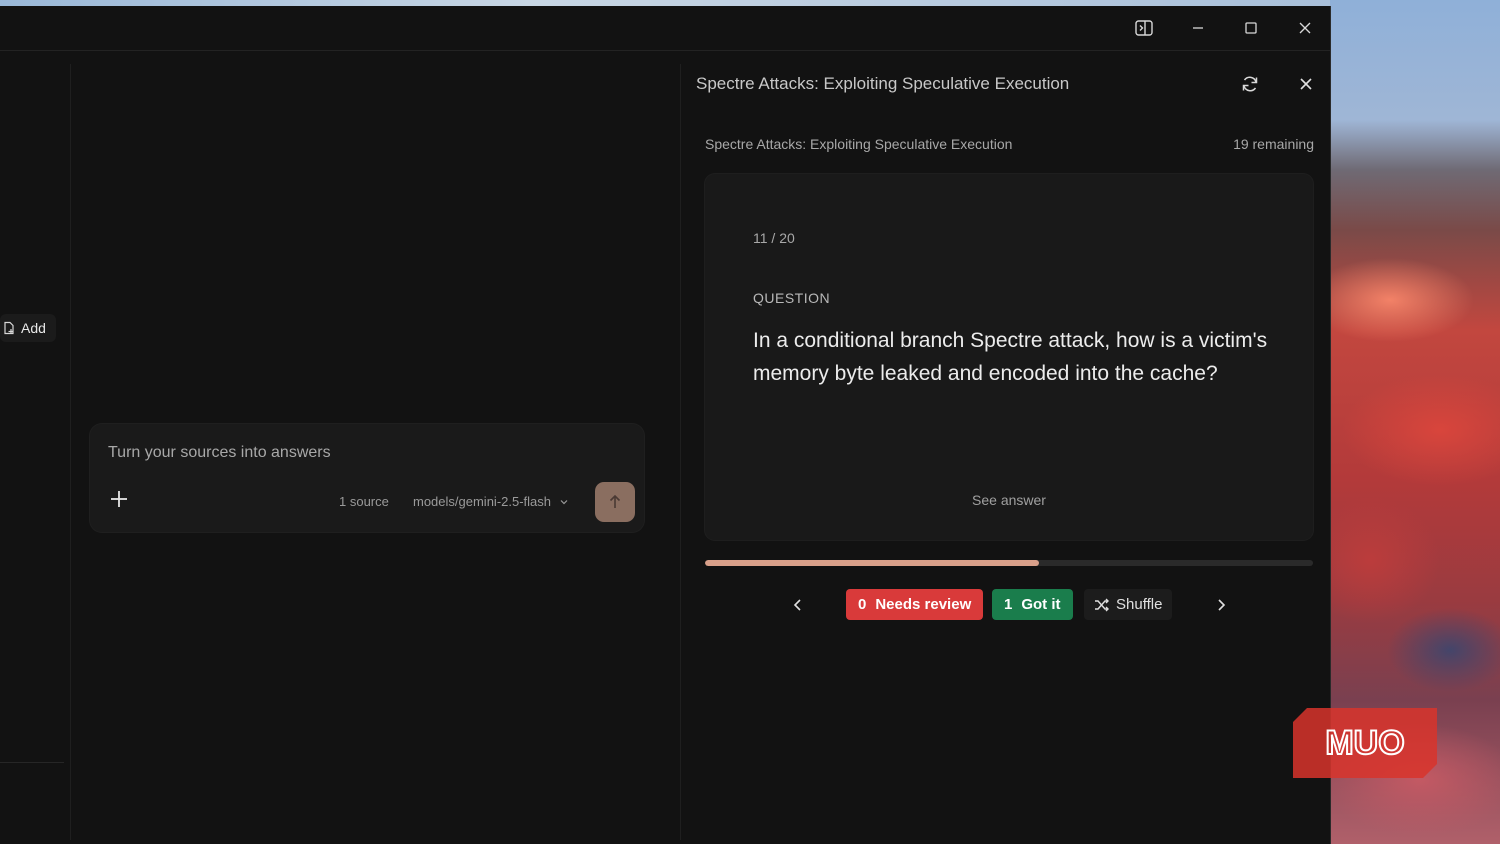 The width and height of the screenshot is (1500, 844). Describe the element at coordinates (1041, 604) in the screenshot. I see `got-it-label: Got it` at that location.